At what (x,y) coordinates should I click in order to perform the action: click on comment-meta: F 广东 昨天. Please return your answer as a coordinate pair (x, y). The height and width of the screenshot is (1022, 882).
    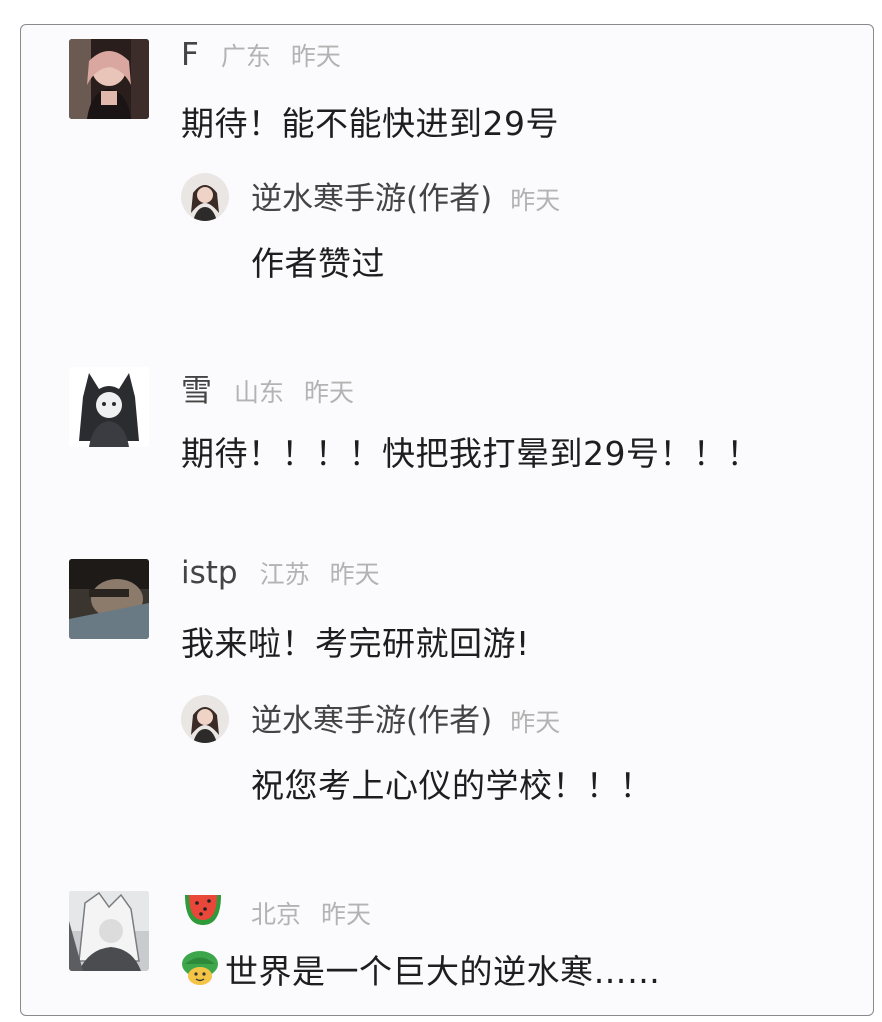
    Looking at the image, I should click on (261, 55).